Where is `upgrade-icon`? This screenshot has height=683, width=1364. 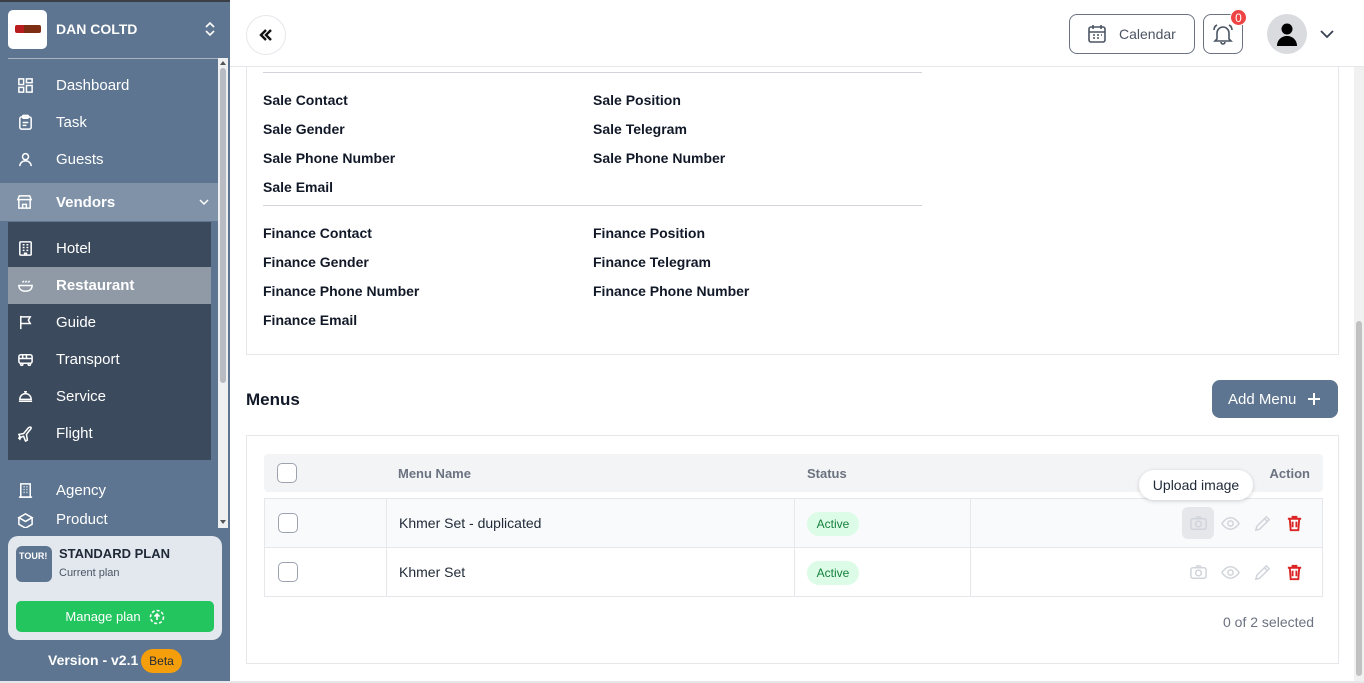
upgrade-icon is located at coordinates (156, 616).